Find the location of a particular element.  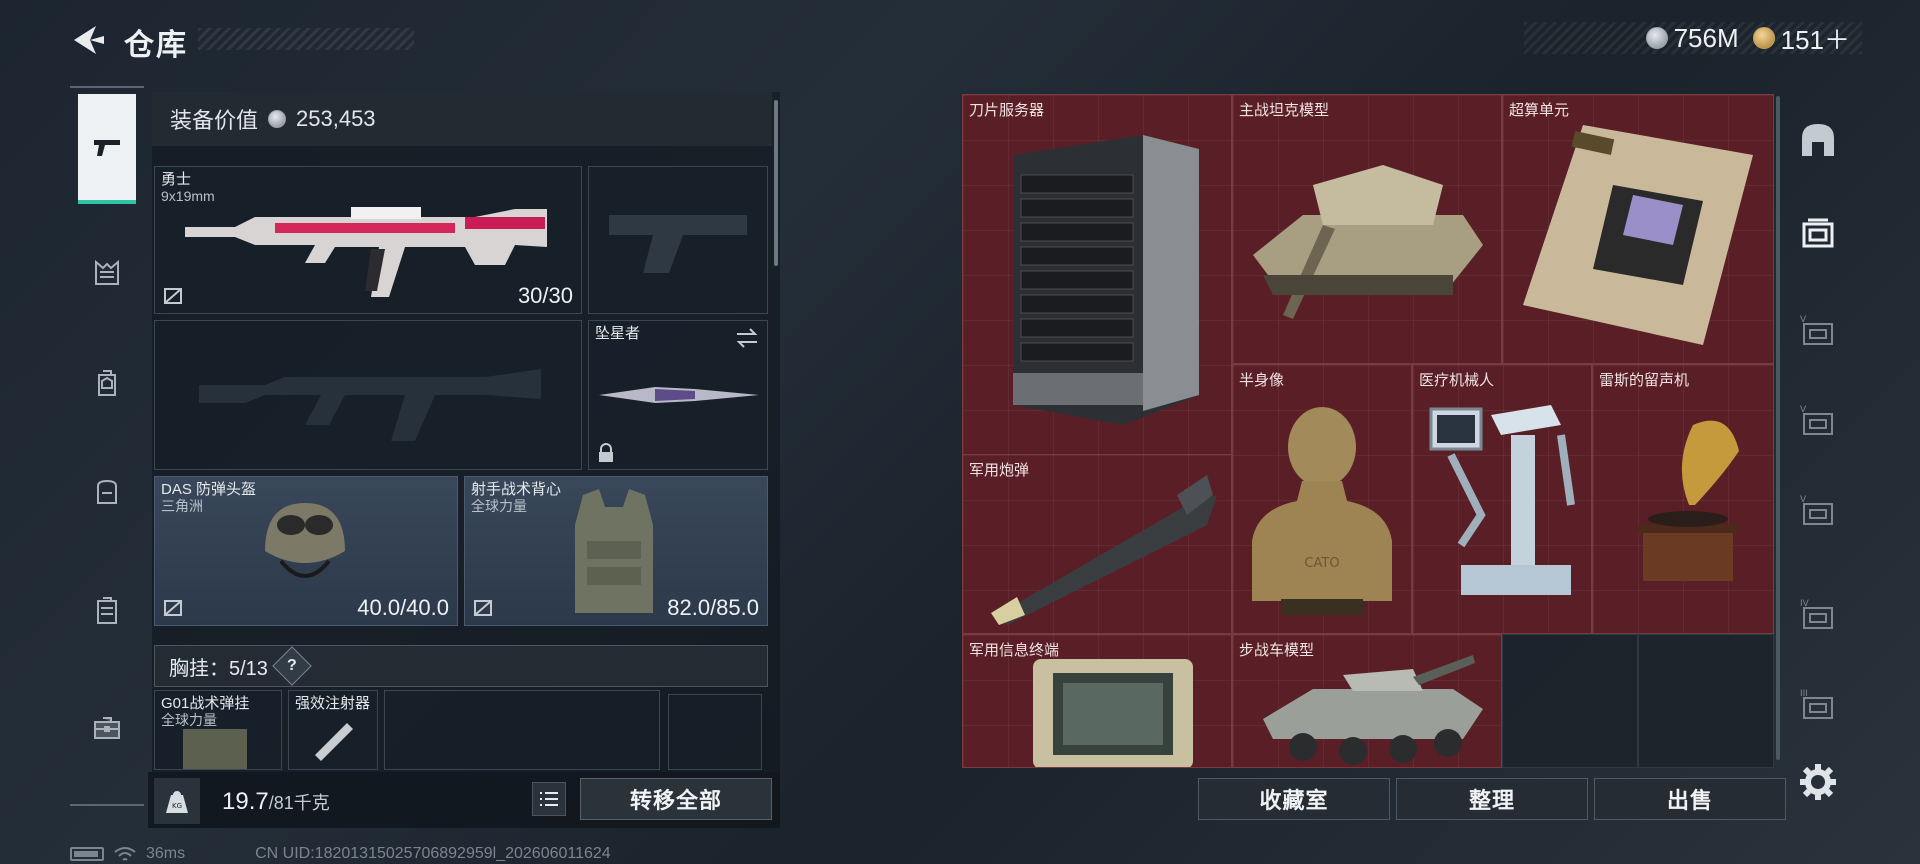

armor-name: 射手战术背心 is located at coordinates (516, 489).